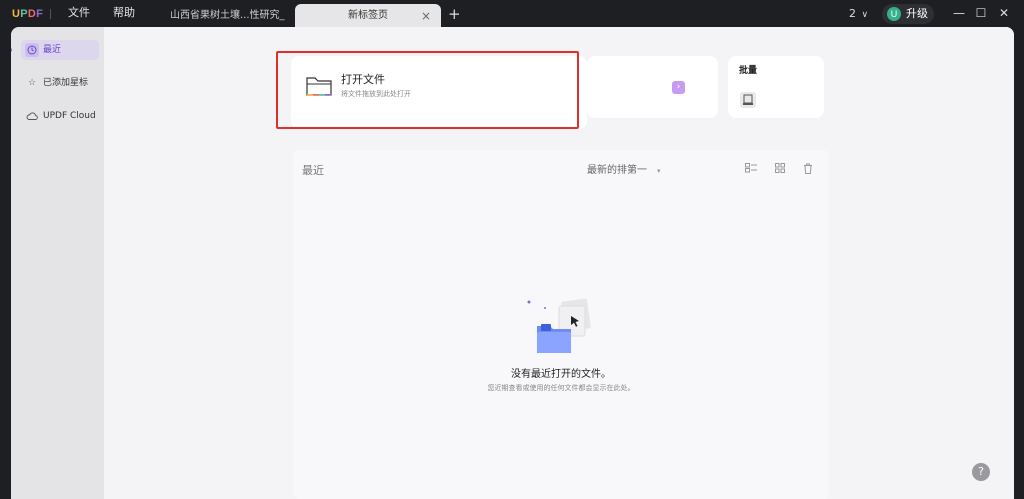  I want to click on empty-folder-illustration, so click(561, 328).